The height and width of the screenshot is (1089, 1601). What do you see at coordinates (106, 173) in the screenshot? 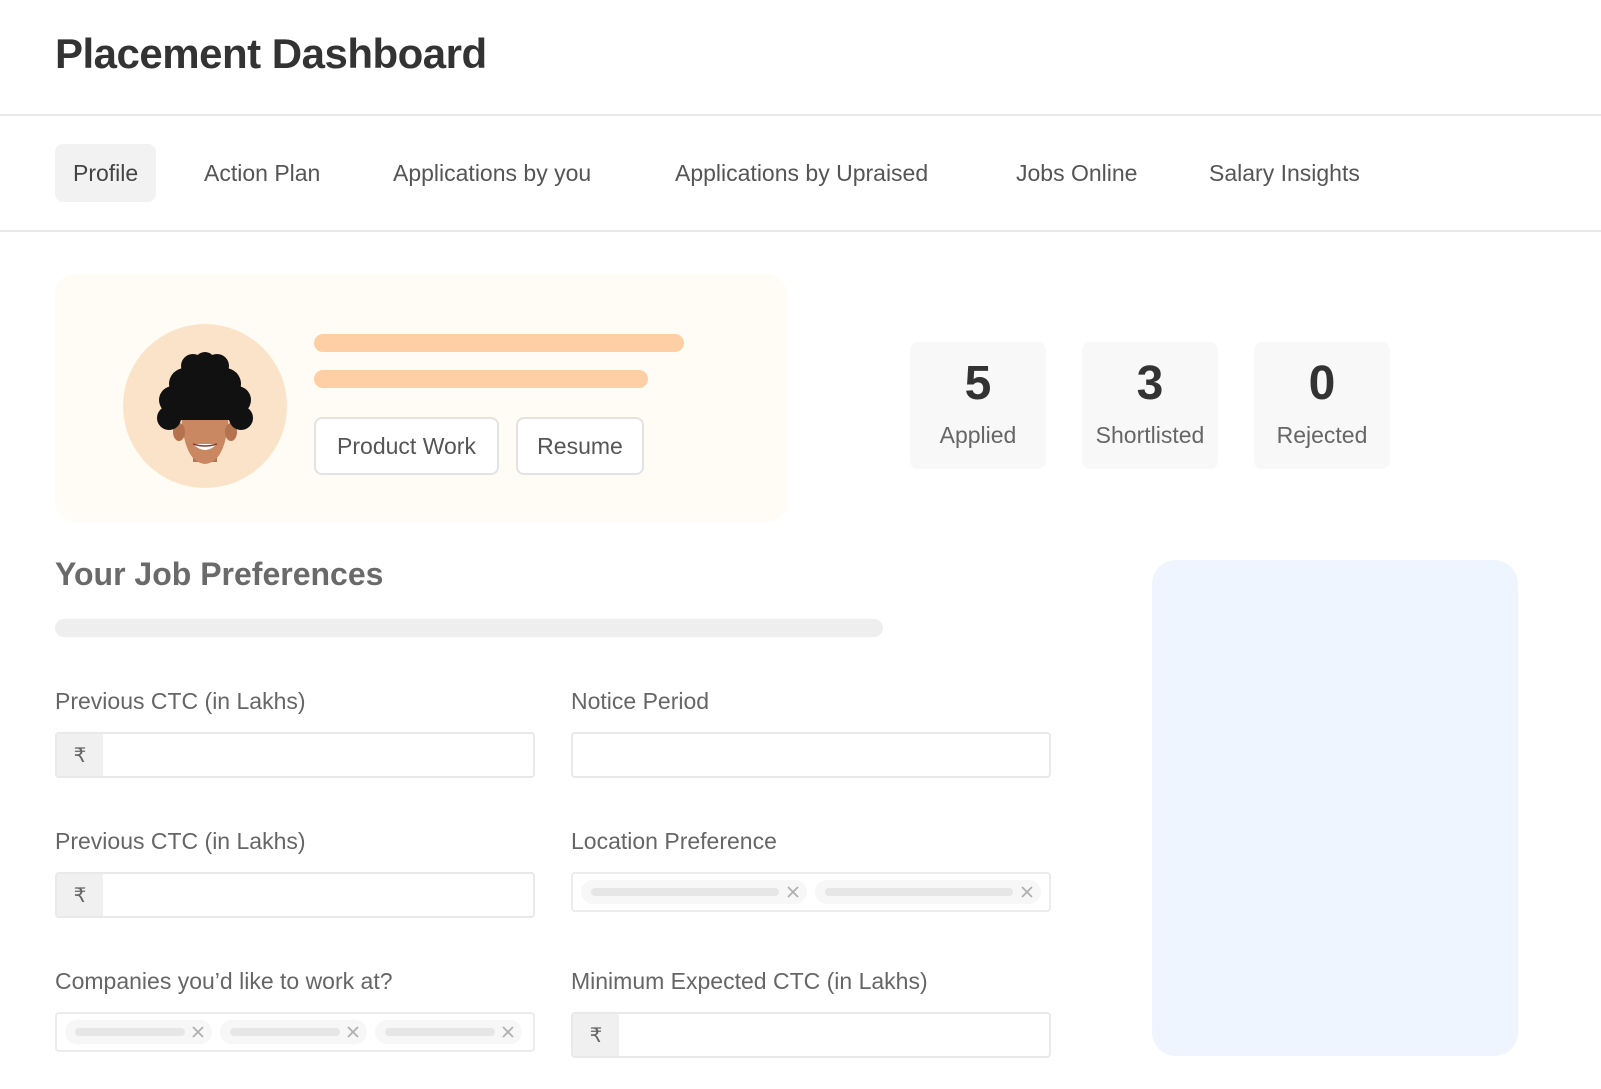
I see `tab-profile: Profile` at bounding box center [106, 173].